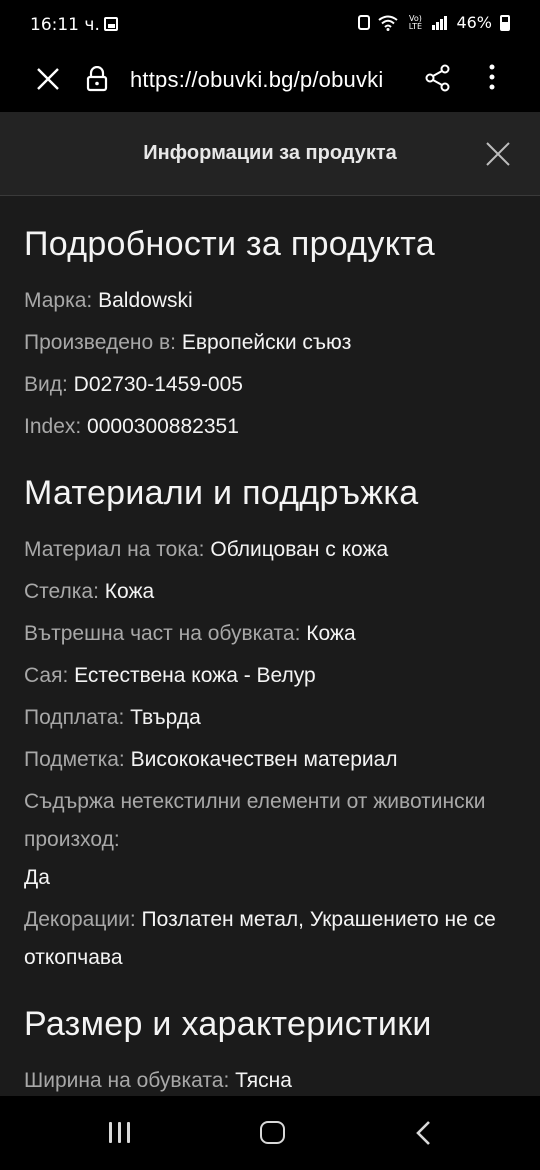  What do you see at coordinates (229, 244) in the screenshot?
I see `section-title: Подробности за продукта` at bounding box center [229, 244].